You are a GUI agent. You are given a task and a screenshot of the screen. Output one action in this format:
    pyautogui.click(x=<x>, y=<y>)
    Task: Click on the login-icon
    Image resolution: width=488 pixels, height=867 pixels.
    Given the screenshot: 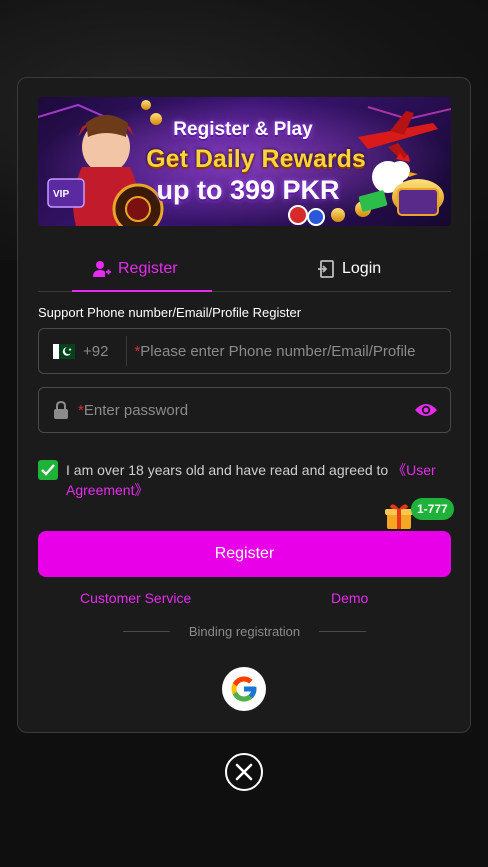 What is the action you would take?
    pyautogui.click(x=326, y=269)
    